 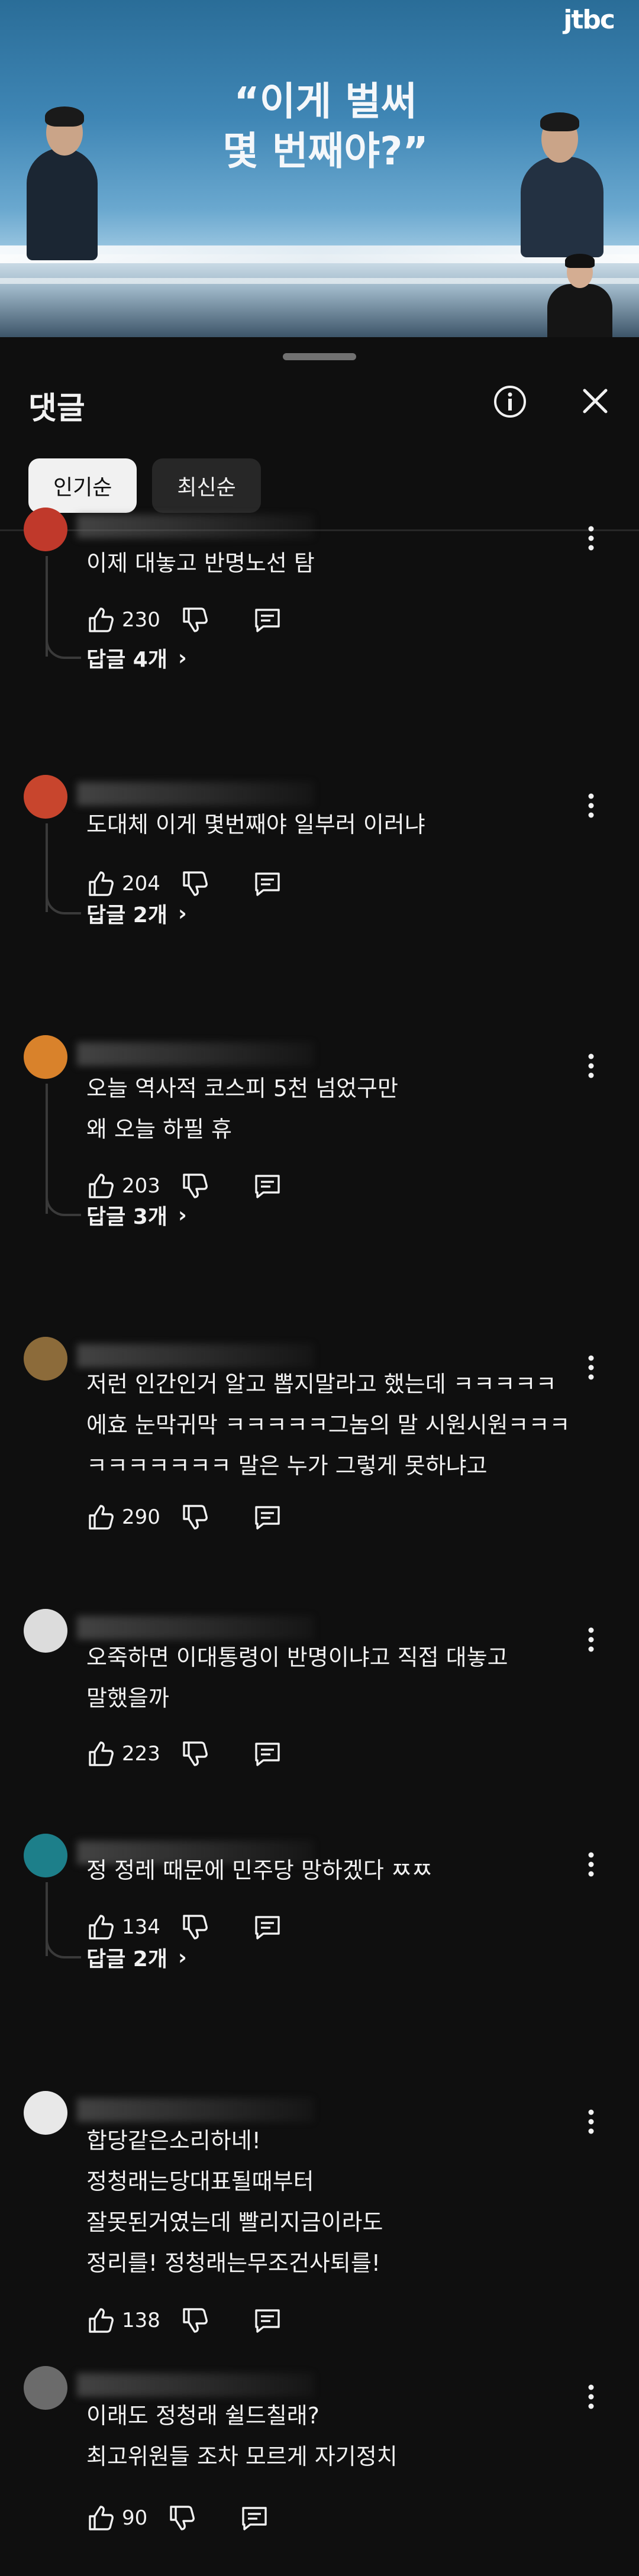 I want to click on drag-handle, so click(x=319, y=356).